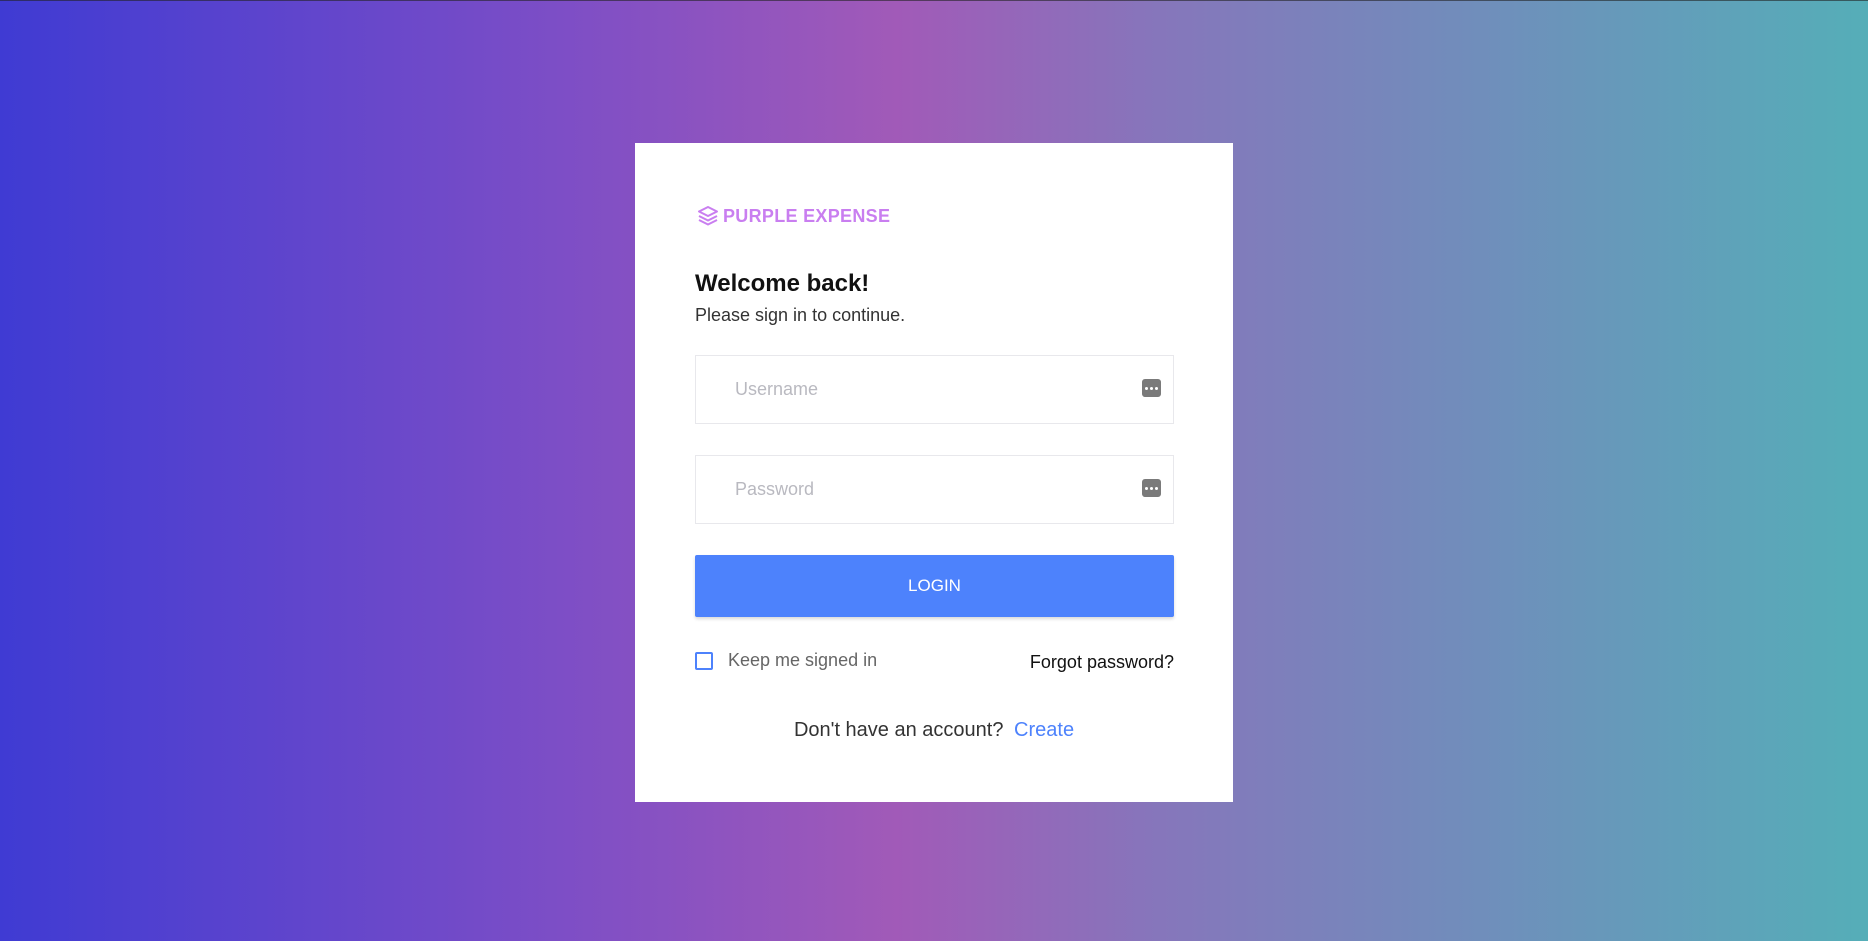 This screenshot has width=1868, height=941. I want to click on password-field, so click(934, 489).